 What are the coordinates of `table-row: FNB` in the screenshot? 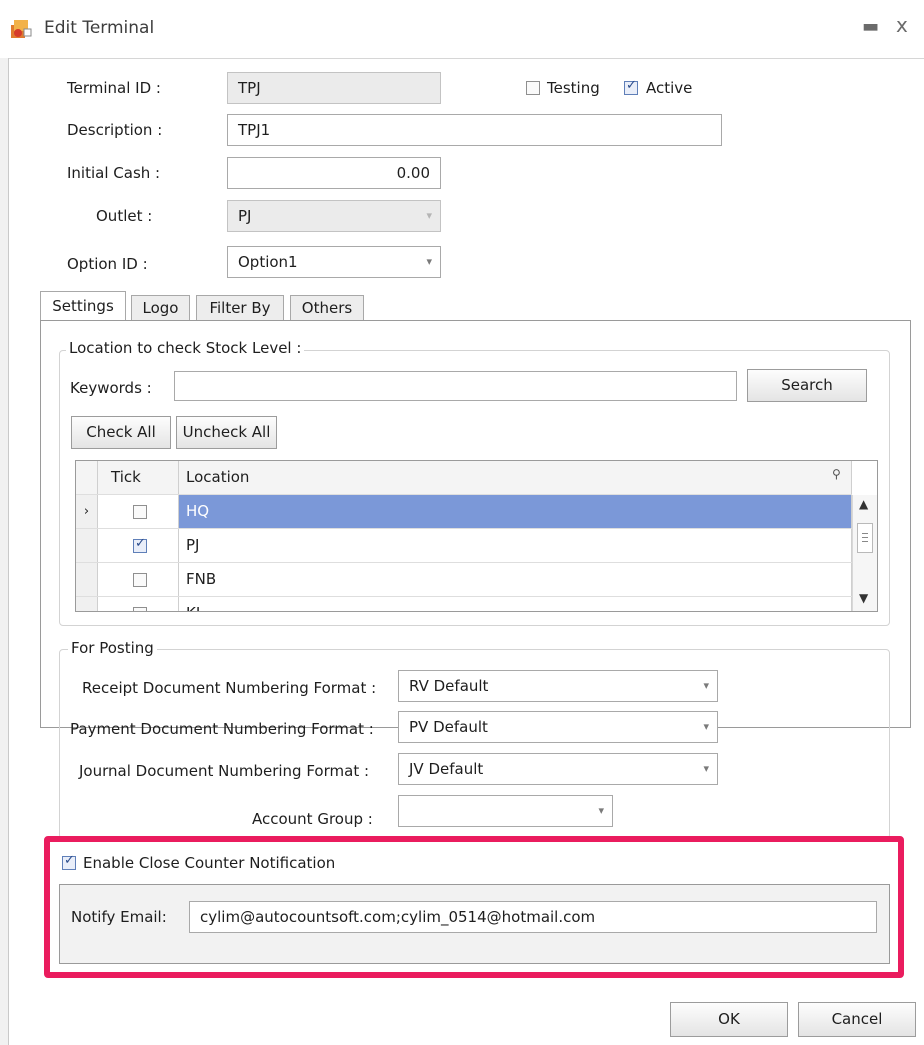 It's located at (464, 580).